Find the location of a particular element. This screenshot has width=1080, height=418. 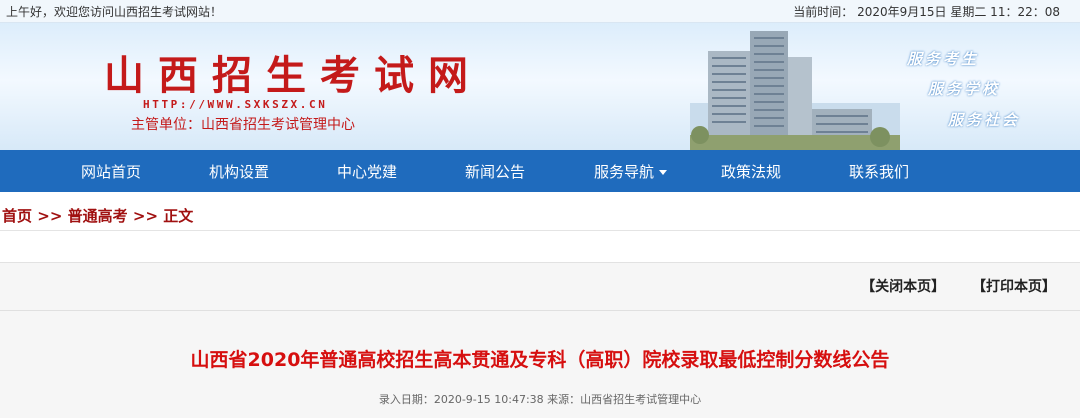

nav-news: 新闻公告 is located at coordinates (495, 171).